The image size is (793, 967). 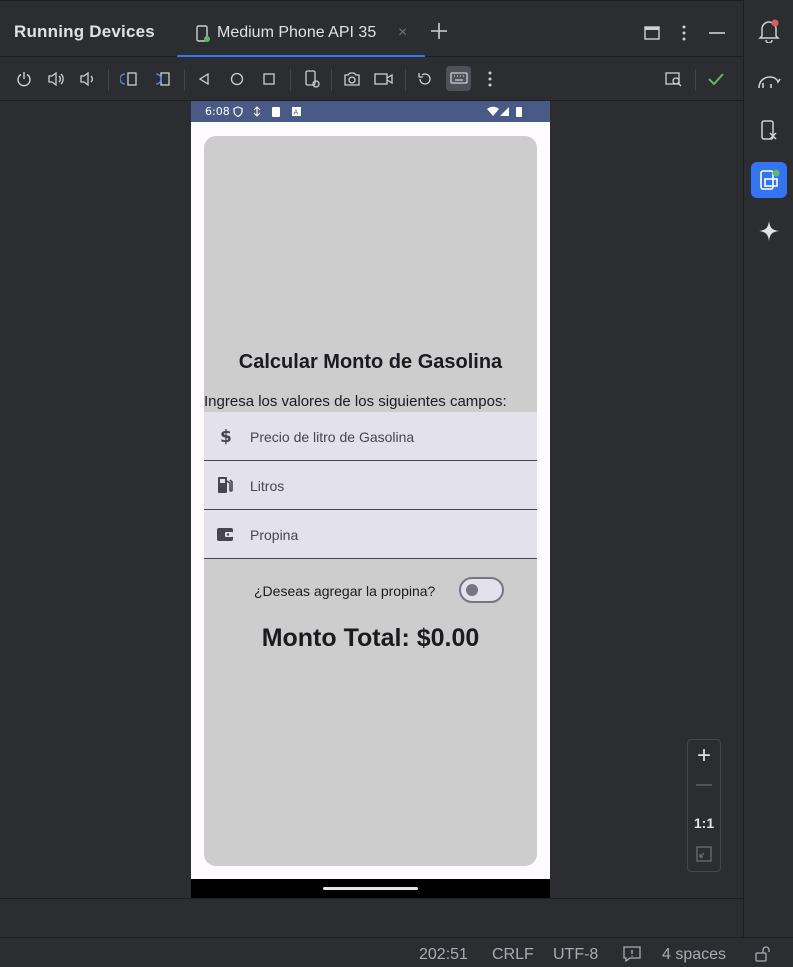 What do you see at coordinates (84, 31) in the screenshot?
I see `panel-title: Running Devices` at bounding box center [84, 31].